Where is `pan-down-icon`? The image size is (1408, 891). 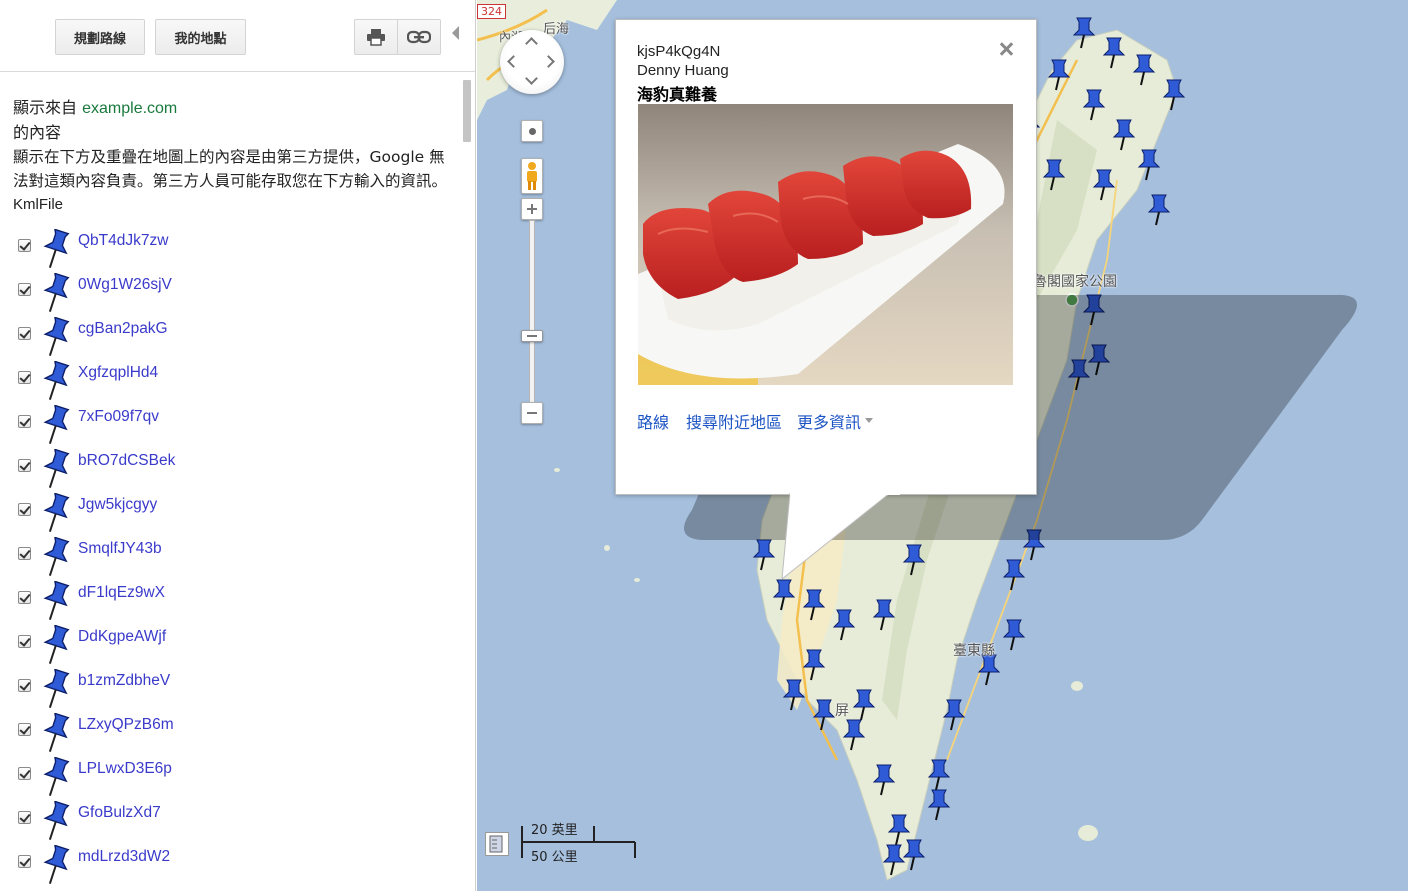 pan-down-icon is located at coordinates (531, 78).